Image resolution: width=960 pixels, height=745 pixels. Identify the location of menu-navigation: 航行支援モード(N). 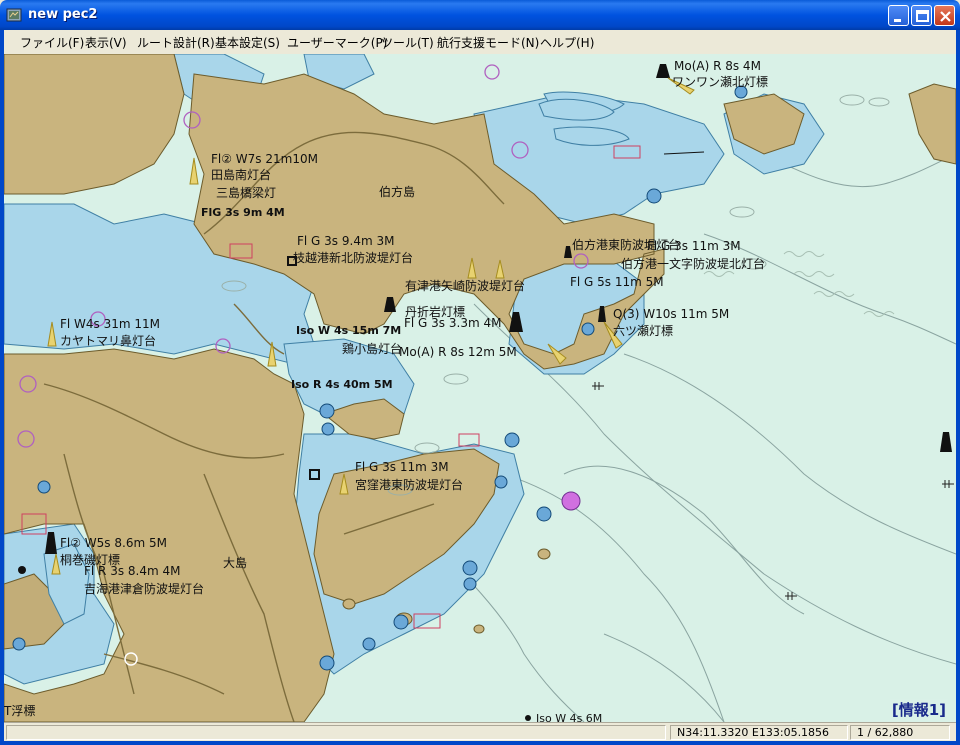
(488, 42).